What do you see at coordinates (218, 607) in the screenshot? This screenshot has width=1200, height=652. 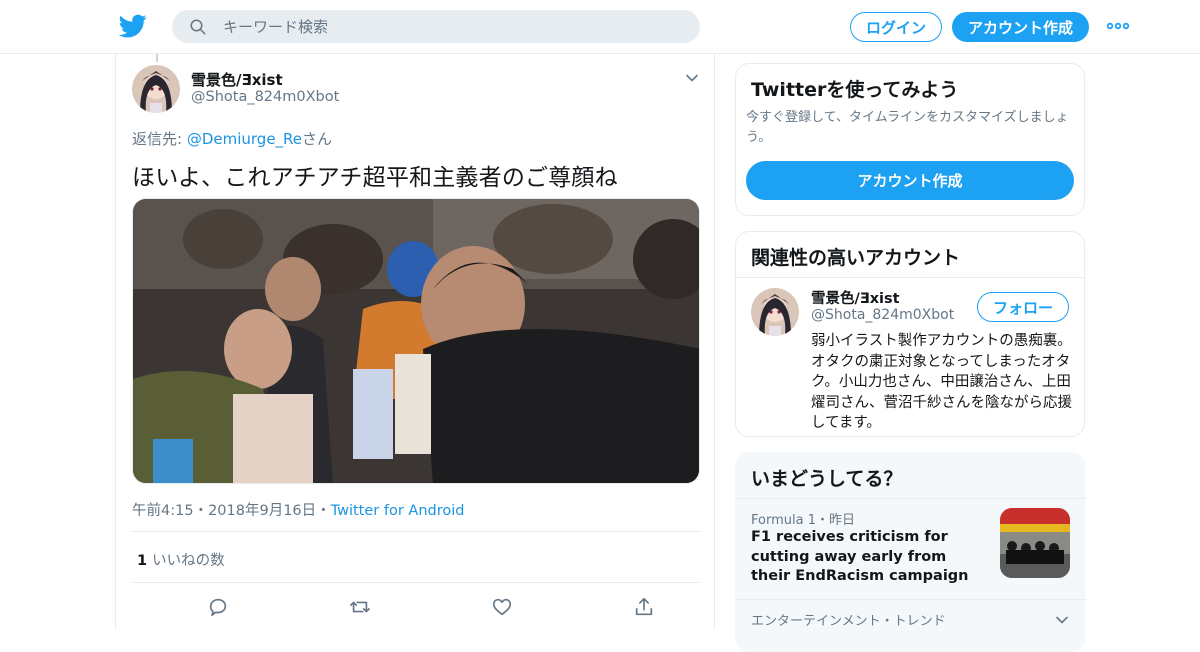 I see `reply-icon` at bounding box center [218, 607].